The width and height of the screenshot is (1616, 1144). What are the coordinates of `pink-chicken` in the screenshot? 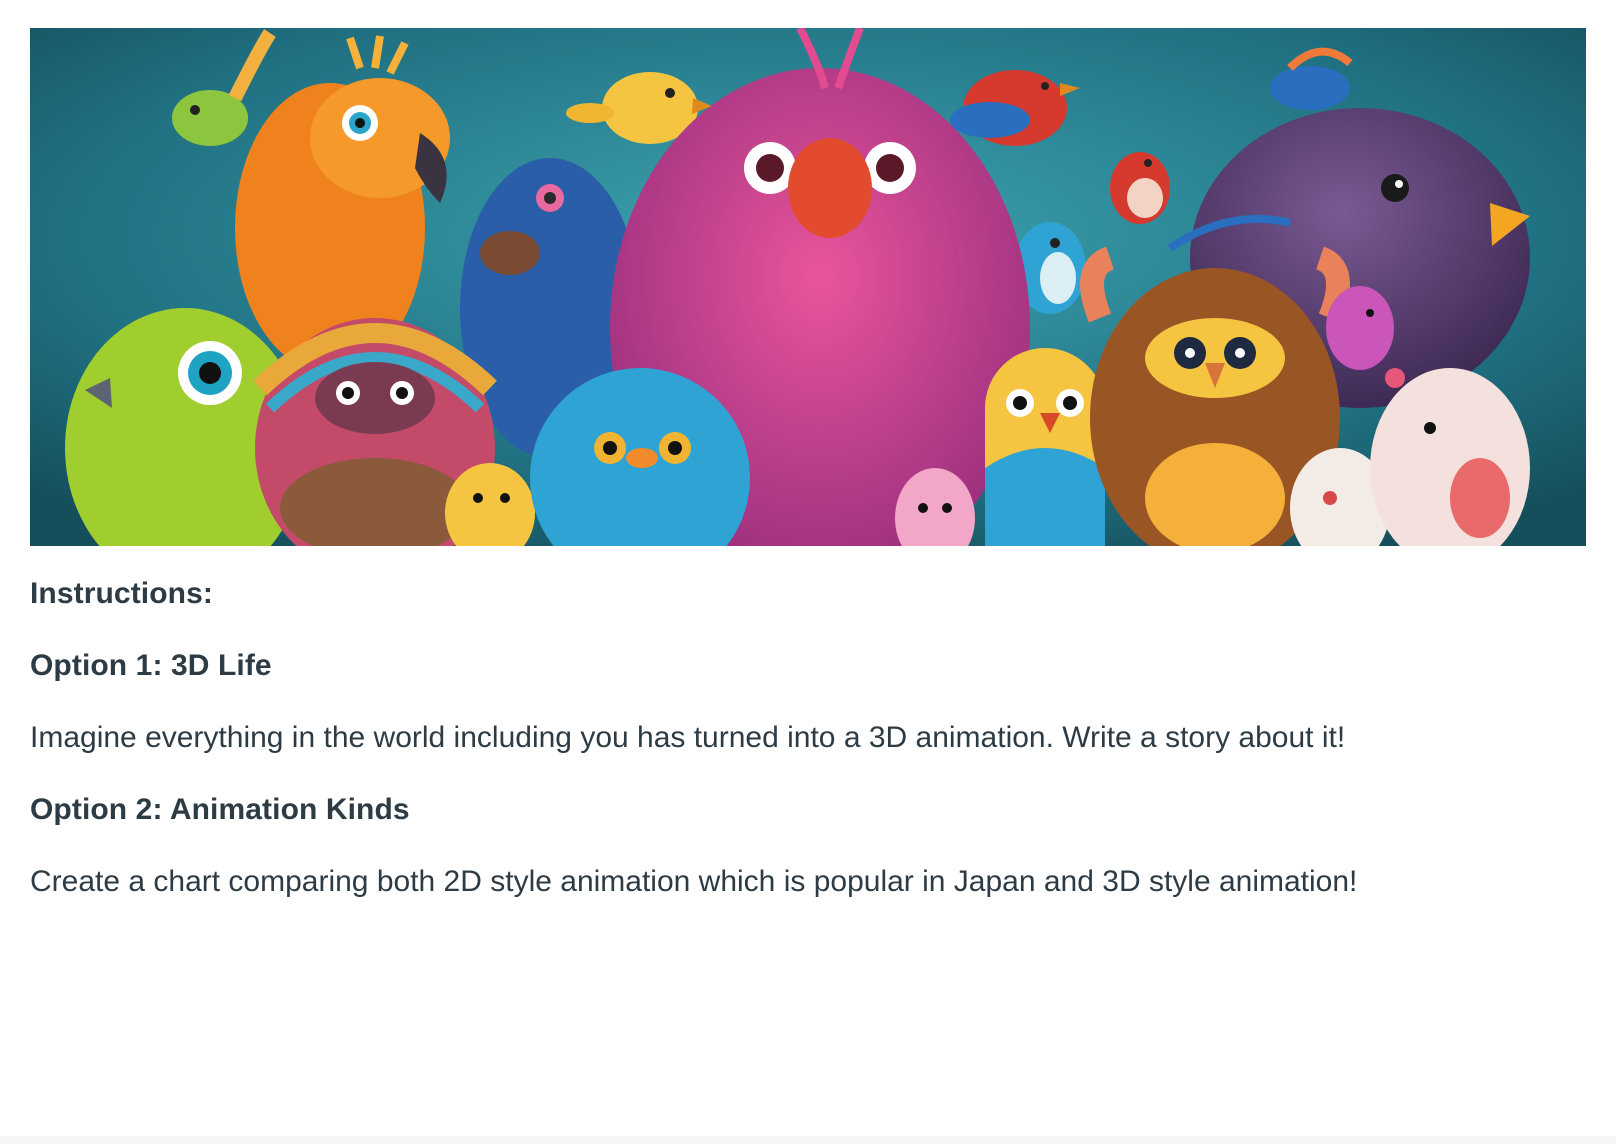 It's located at (1360, 328).